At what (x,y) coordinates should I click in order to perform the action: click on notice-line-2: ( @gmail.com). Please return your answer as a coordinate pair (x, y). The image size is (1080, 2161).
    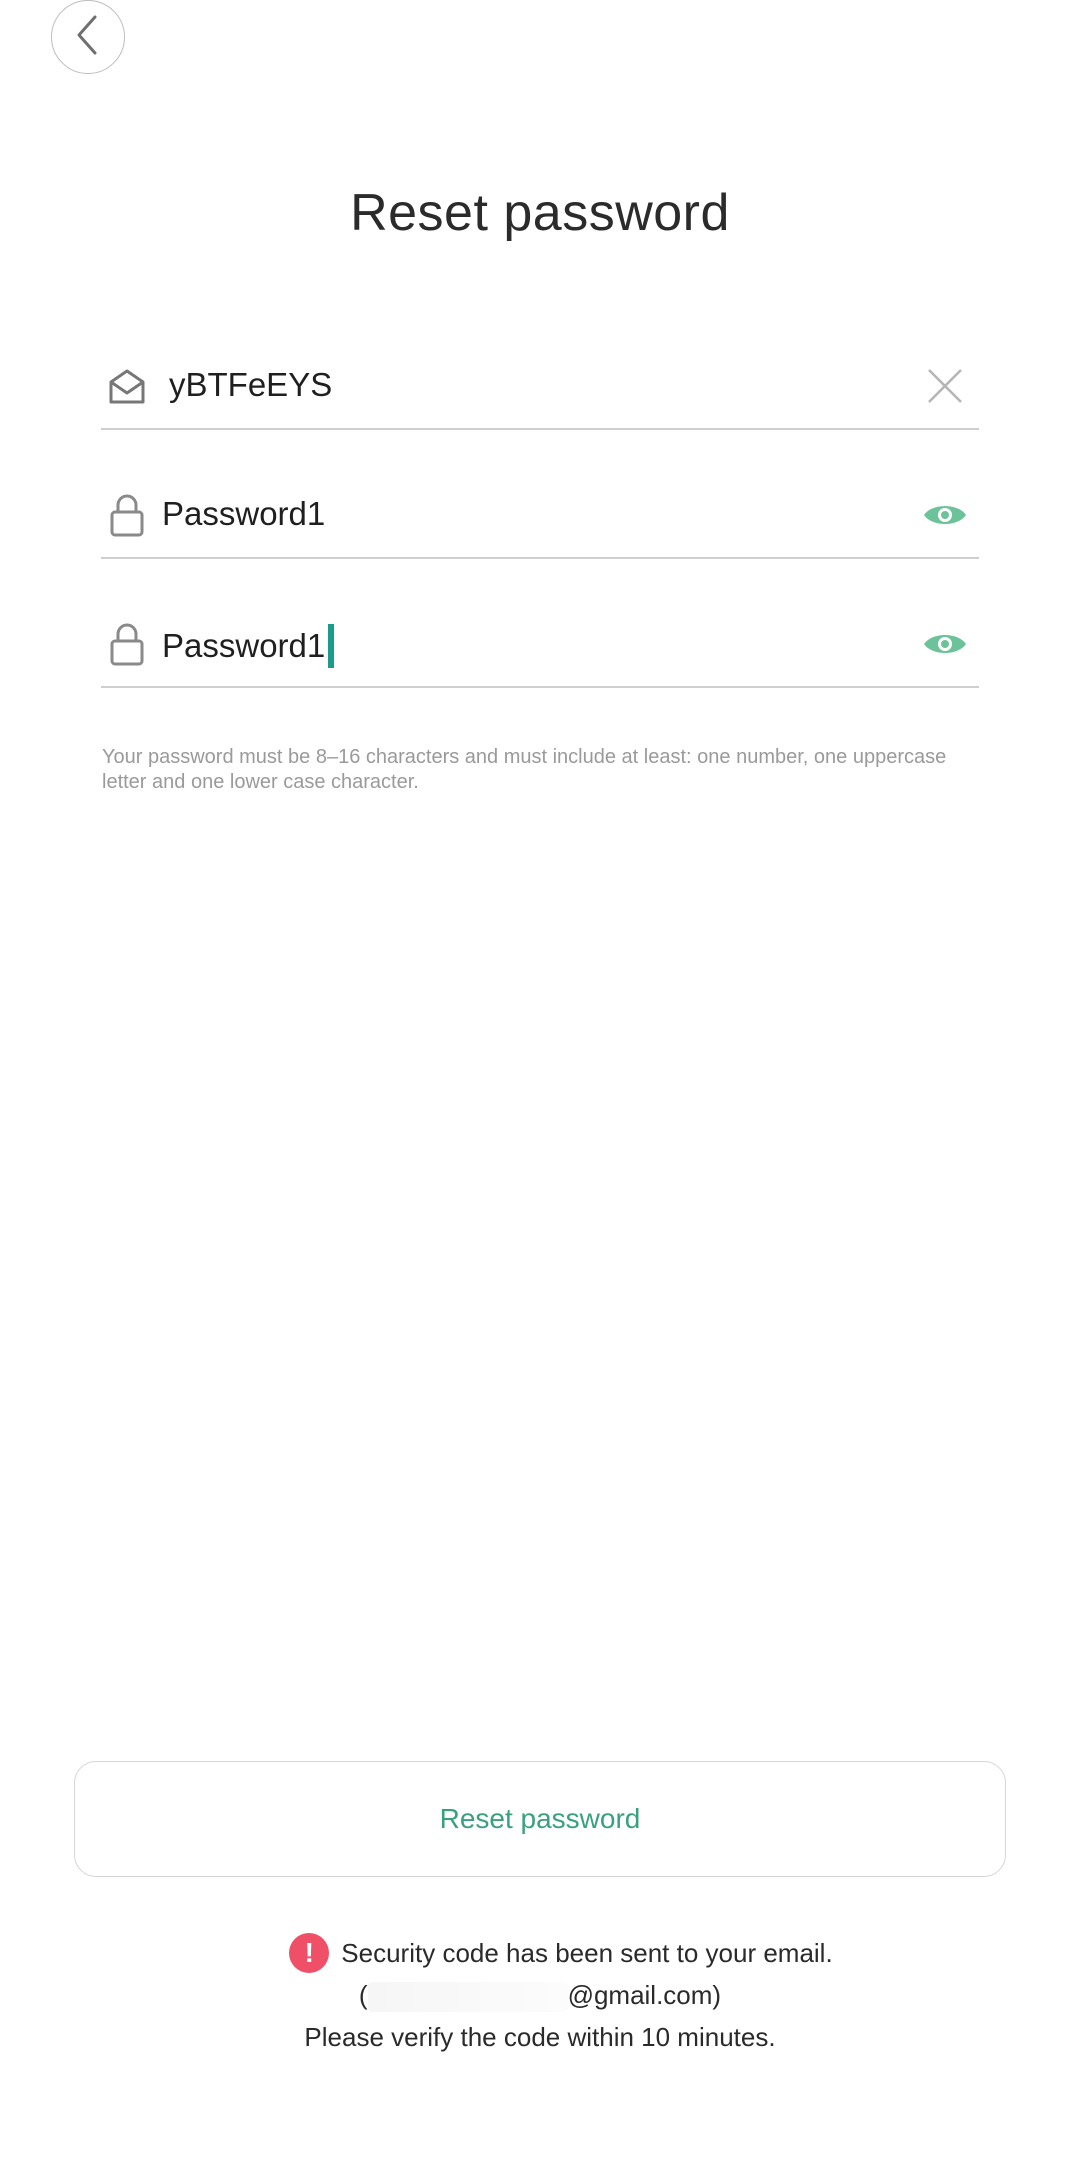
    Looking at the image, I should click on (540, 1995).